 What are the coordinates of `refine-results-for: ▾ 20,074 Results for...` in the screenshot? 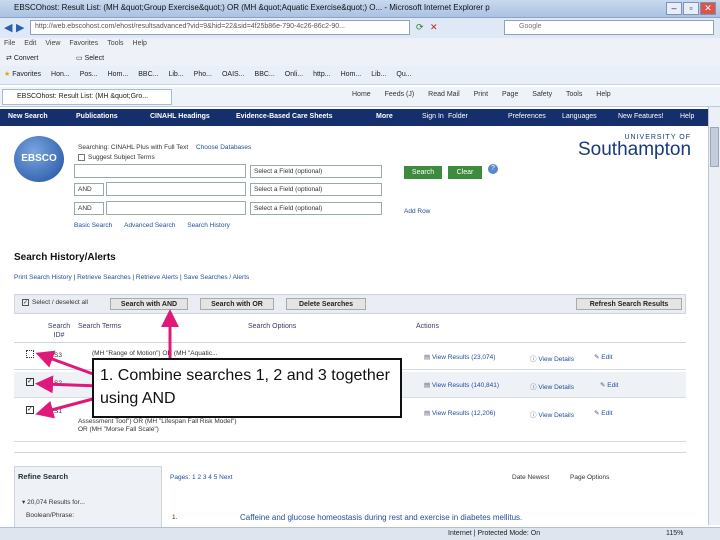 It's located at (53, 502).